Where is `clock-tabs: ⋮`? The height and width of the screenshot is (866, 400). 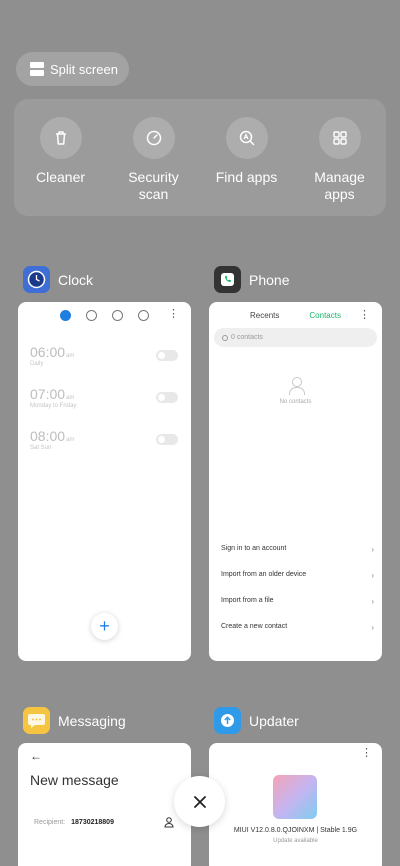 clock-tabs: ⋮ is located at coordinates (104, 314).